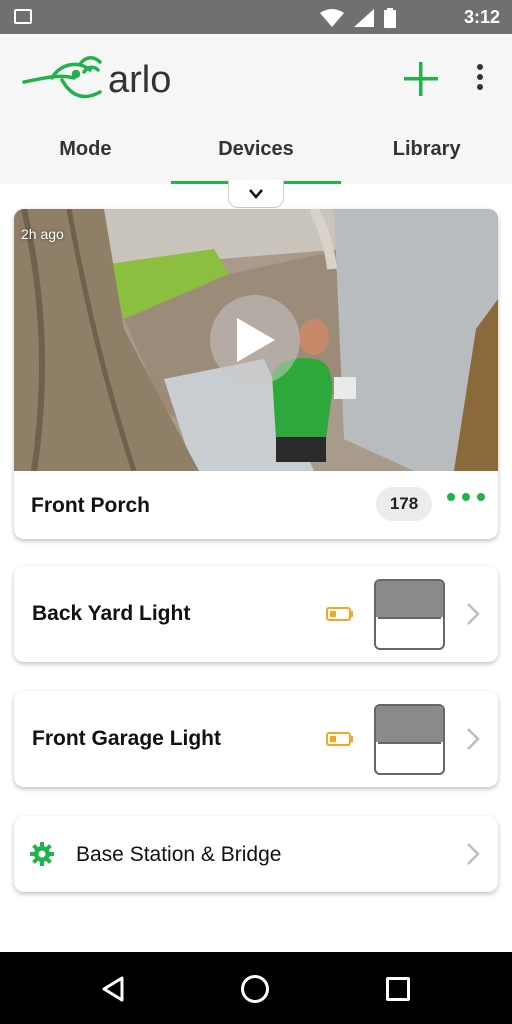 The width and height of the screenshot is (512, 1024). What do you see at coordinates (42, 854) in the screenshot?
I see `gear-icon` at bounding box center [42, 854].